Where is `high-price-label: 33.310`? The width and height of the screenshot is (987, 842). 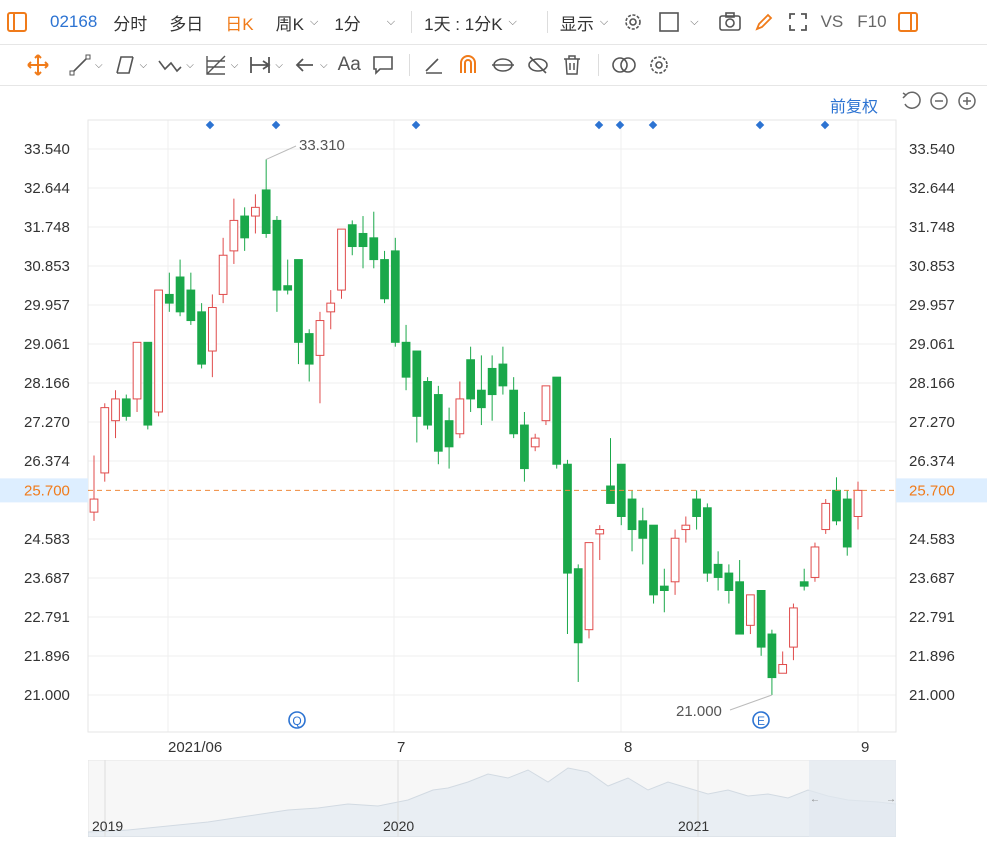
high-price-label: 33.310 is located at coordinates (322, 145).